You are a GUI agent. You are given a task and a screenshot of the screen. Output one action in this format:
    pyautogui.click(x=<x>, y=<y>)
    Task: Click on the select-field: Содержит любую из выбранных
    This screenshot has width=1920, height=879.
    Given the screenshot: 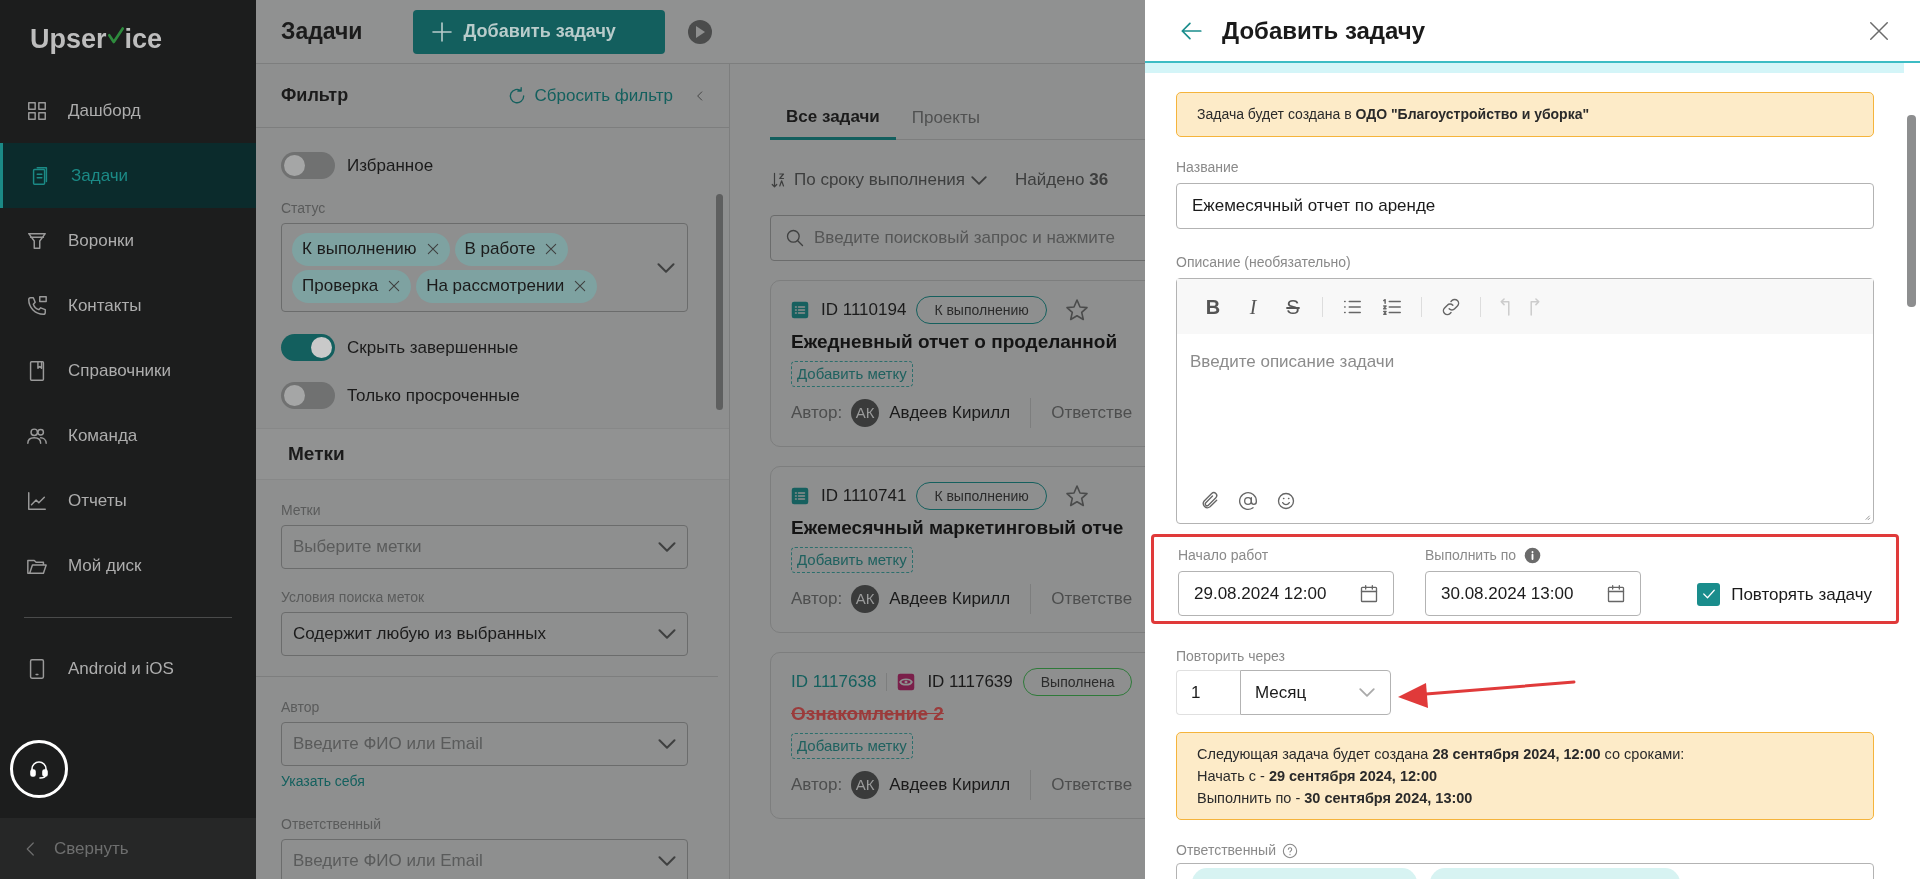 What is the action you would take?
    pyautogui.click(x=484, y=634)
    